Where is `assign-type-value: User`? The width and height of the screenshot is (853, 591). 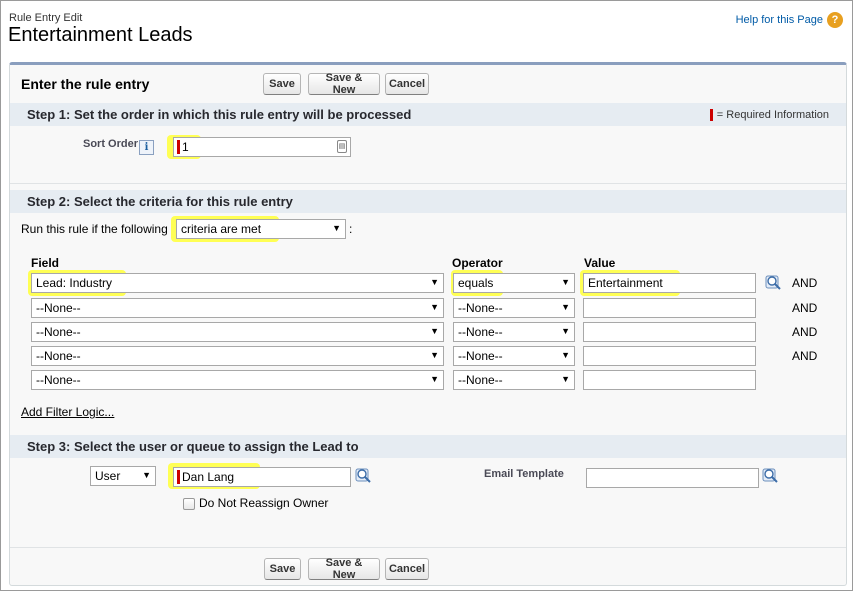 assign-type-value: User is located at coordinates (108, 476).